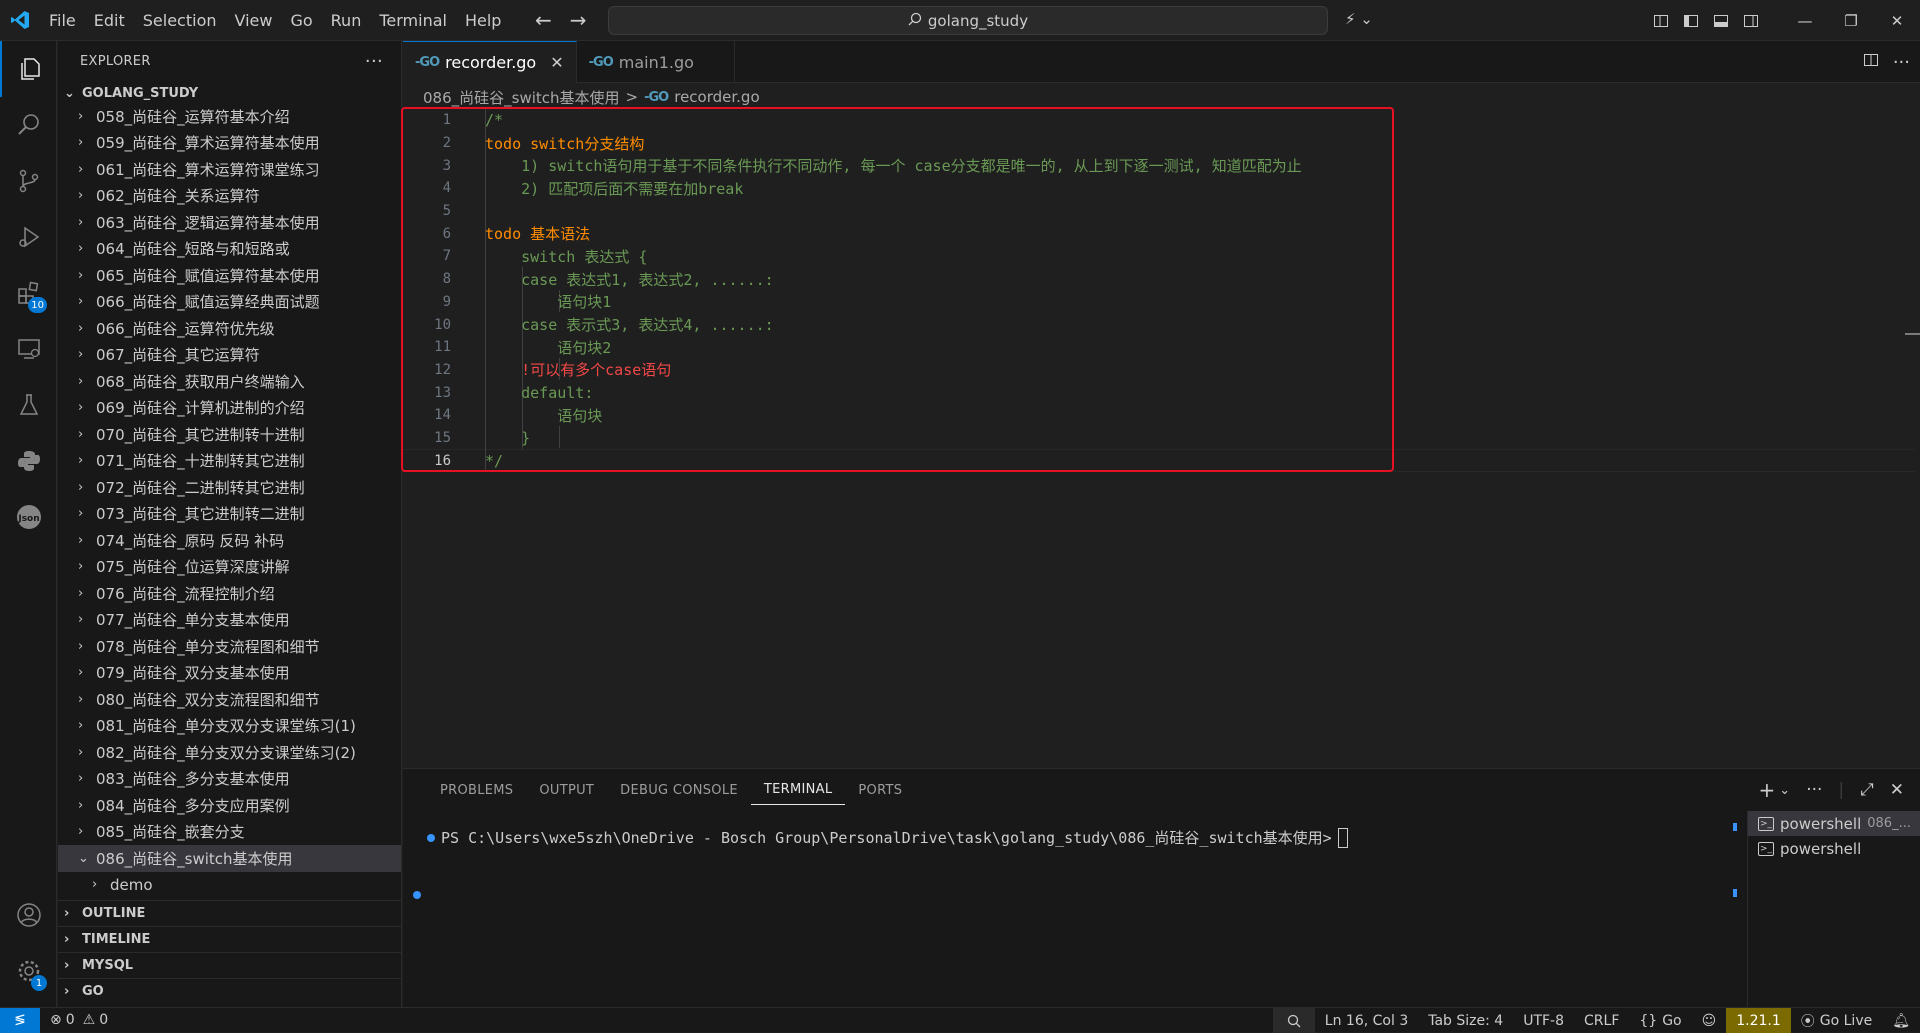 This screenshot has height=1033, width=1920. I want to click on tab-output: OUTPUT, so click(566, 790).